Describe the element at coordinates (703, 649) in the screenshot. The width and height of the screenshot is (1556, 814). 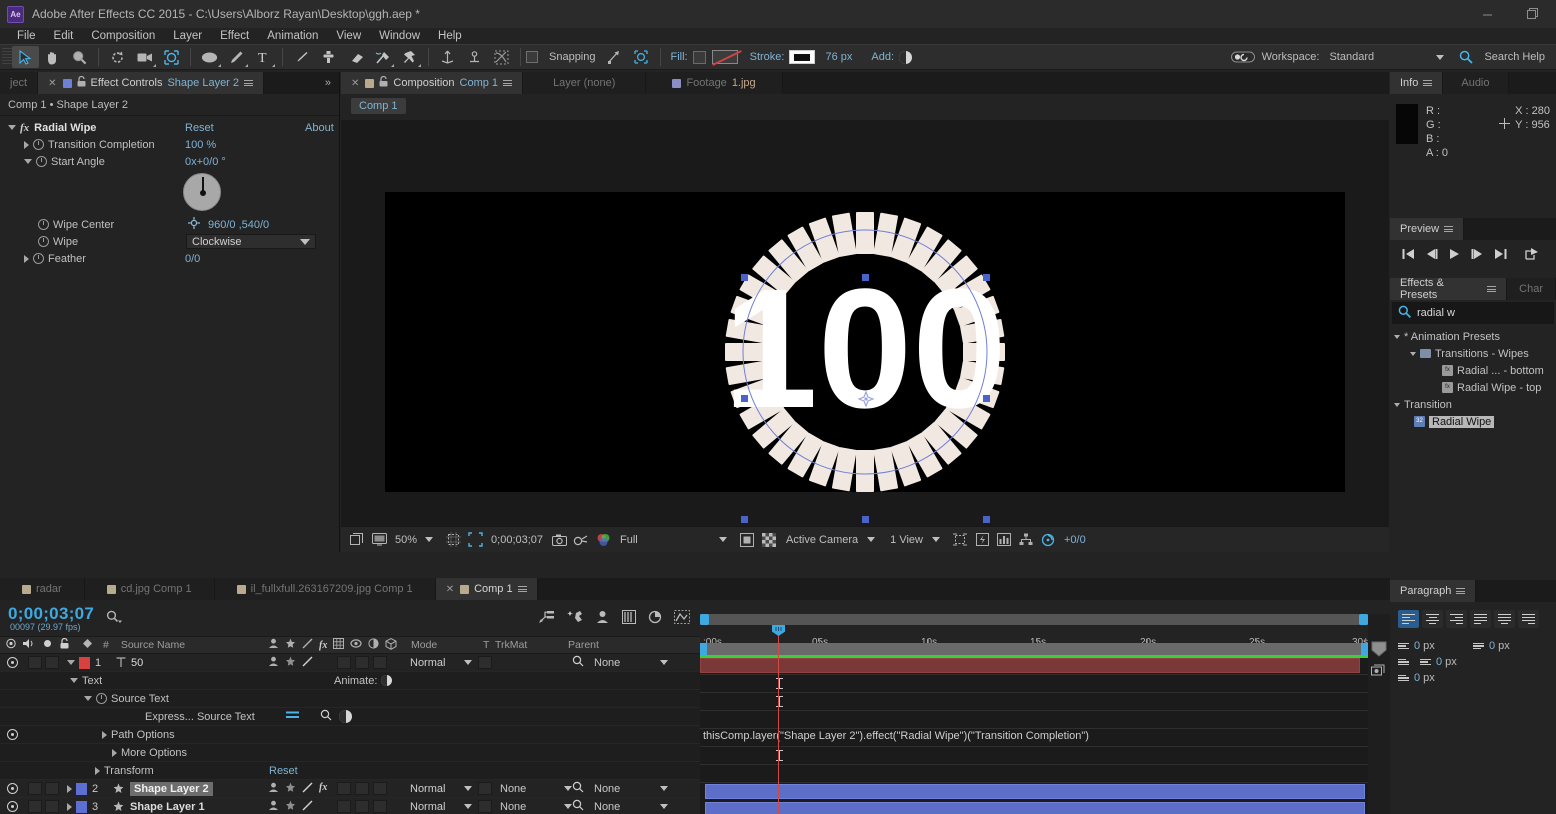
I see `work-area-start-marker` at that location.